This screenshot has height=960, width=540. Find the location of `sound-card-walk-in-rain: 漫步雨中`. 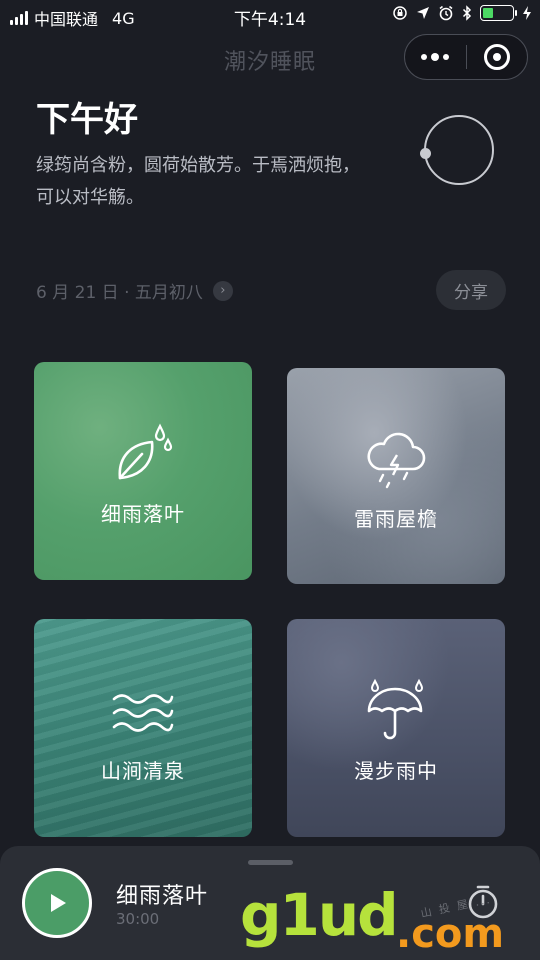

sound-card-walk-in-rain: 漫步雨中 is located at coordinates (396, 728).